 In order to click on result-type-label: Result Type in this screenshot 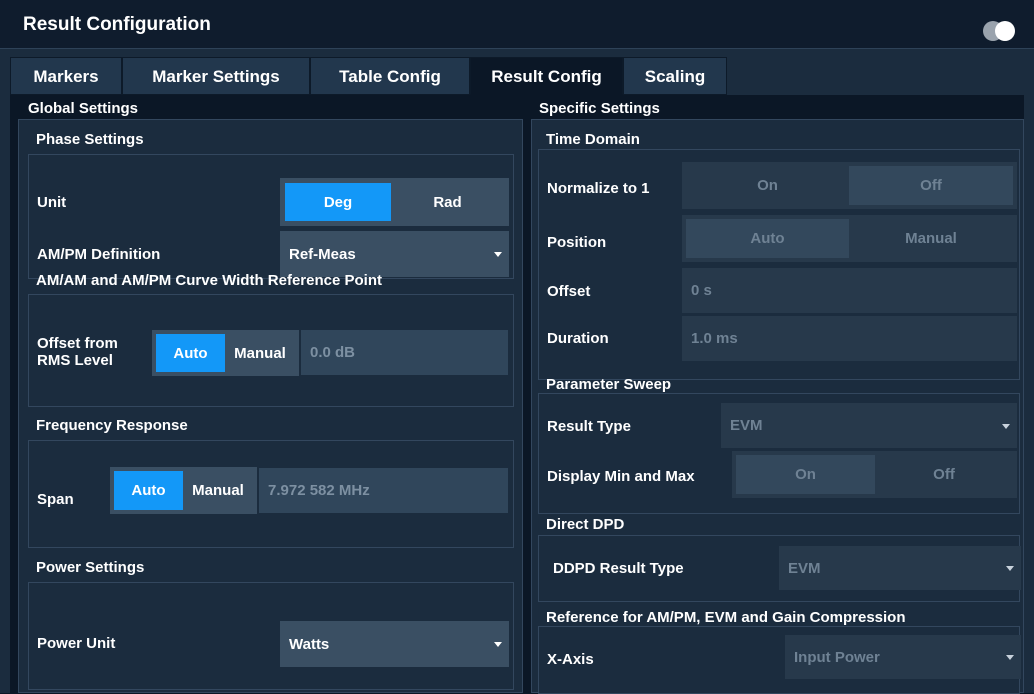, I will do `click(589, 426)`.